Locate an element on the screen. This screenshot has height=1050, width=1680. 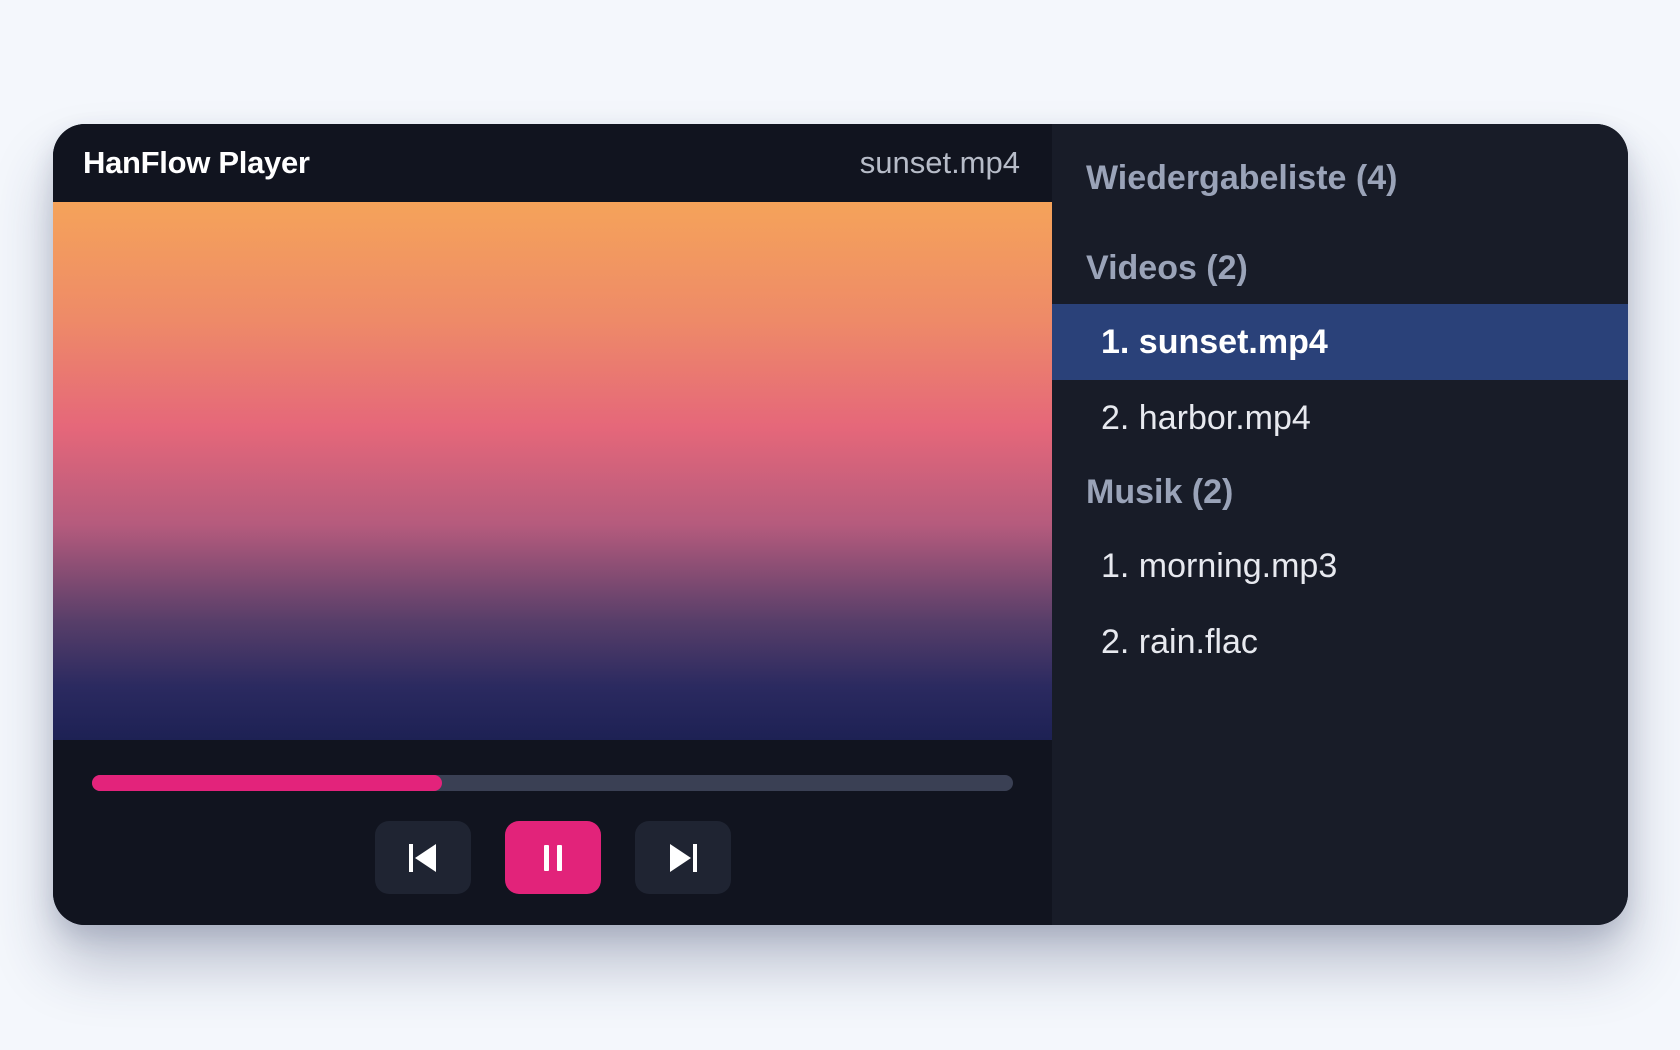
transport-buttons is located at coordinates (552, 857).